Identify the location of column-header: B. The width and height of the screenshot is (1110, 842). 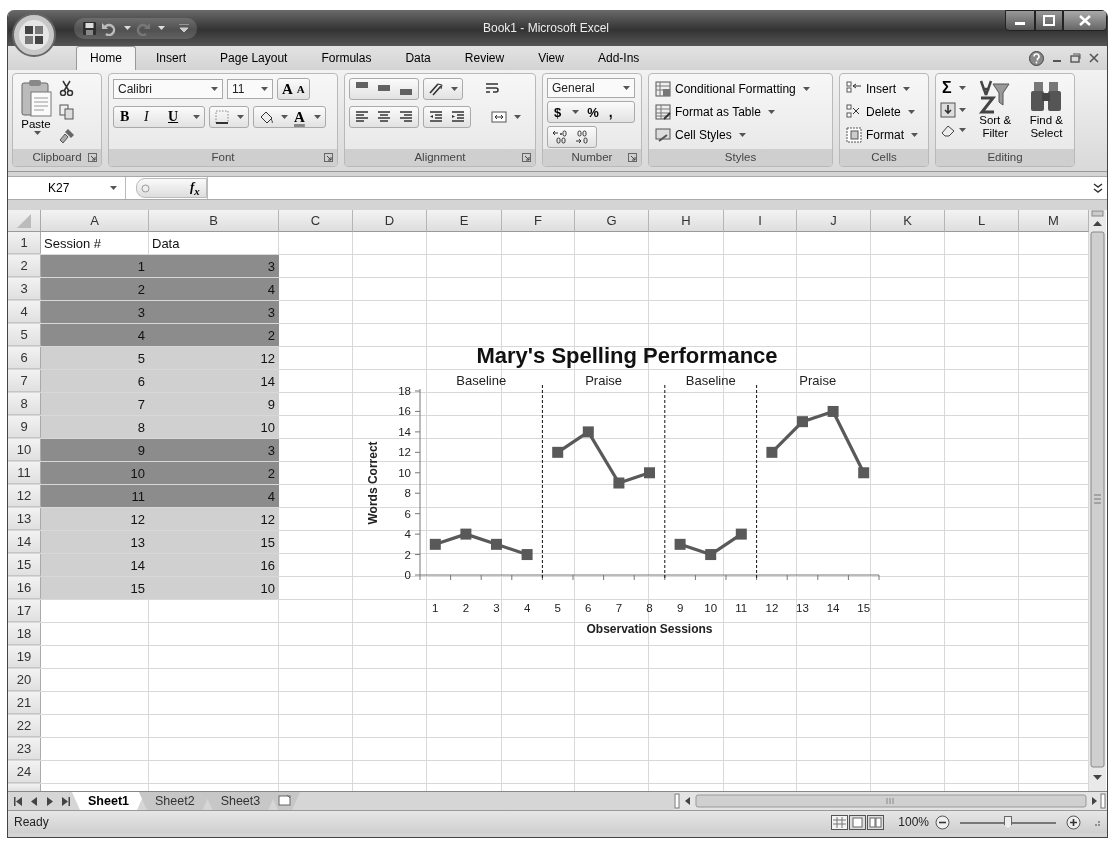
(214, 221).